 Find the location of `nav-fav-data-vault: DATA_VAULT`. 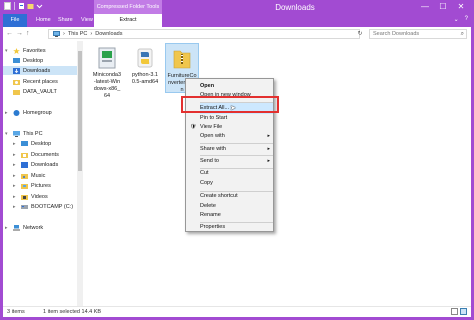

nav-fav-data-vault: DATA_VAULT is located at coordinates (35, 91).